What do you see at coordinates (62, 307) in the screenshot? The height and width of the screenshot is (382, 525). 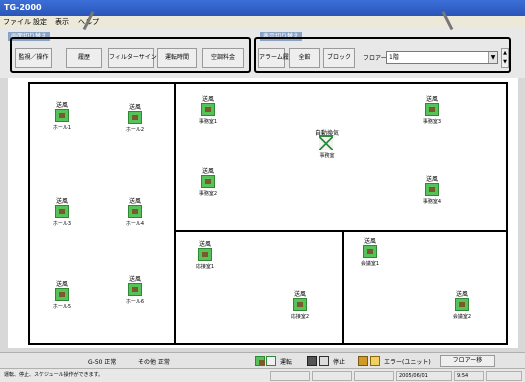 I see `unit-name: ホール5` at bounding box center [62, 307].